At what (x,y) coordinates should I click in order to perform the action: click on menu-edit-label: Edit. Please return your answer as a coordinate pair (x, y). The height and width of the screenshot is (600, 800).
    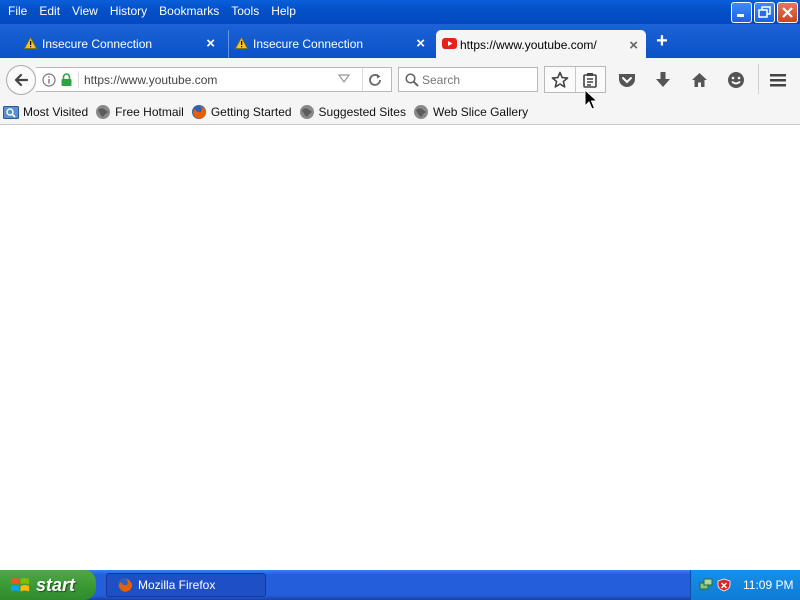
    Looking at the image, I should click on (50, 11).